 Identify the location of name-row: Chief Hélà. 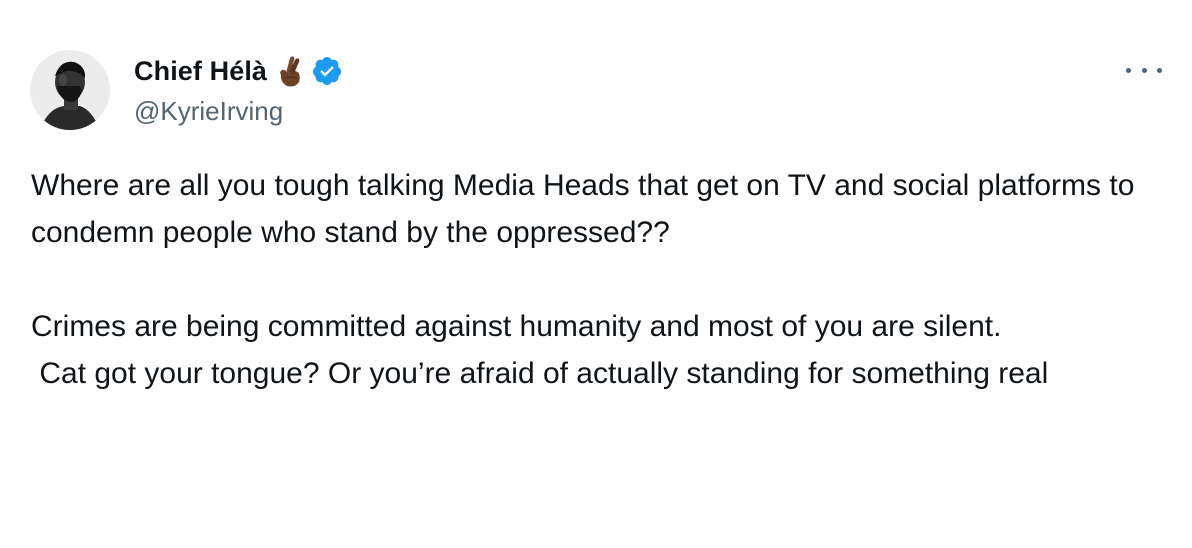
(238, 71).